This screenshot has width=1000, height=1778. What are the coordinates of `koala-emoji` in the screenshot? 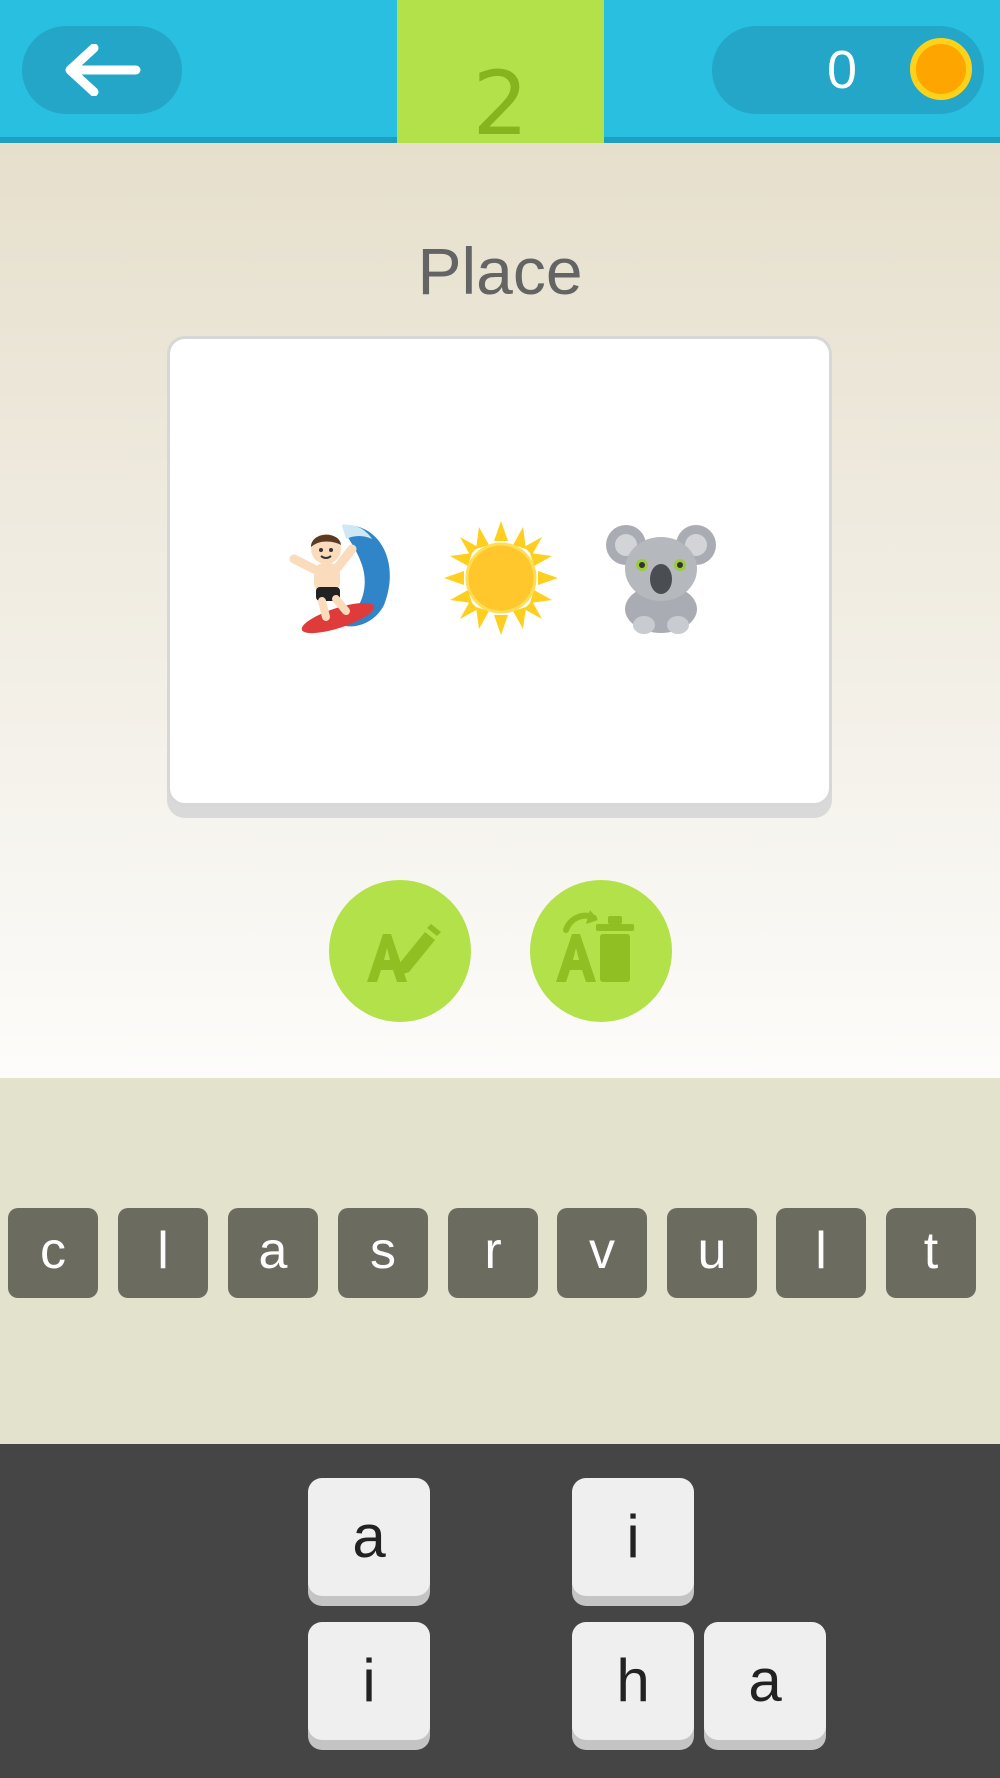 It's located at (661, 579).